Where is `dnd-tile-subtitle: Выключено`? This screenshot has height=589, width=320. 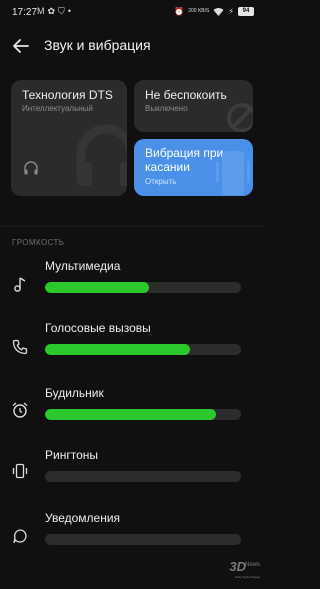
dnd-tile-subtitle: Выключено is located at coordinates (166, 108).